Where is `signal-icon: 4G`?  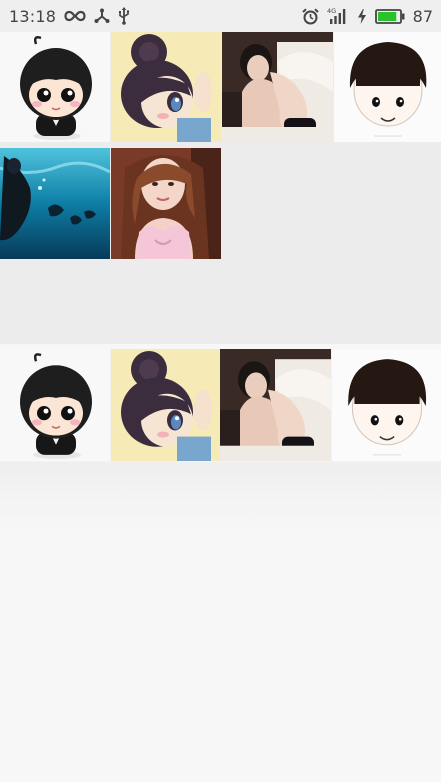 signal-icon: 4G is located at coordinates (338, 16).